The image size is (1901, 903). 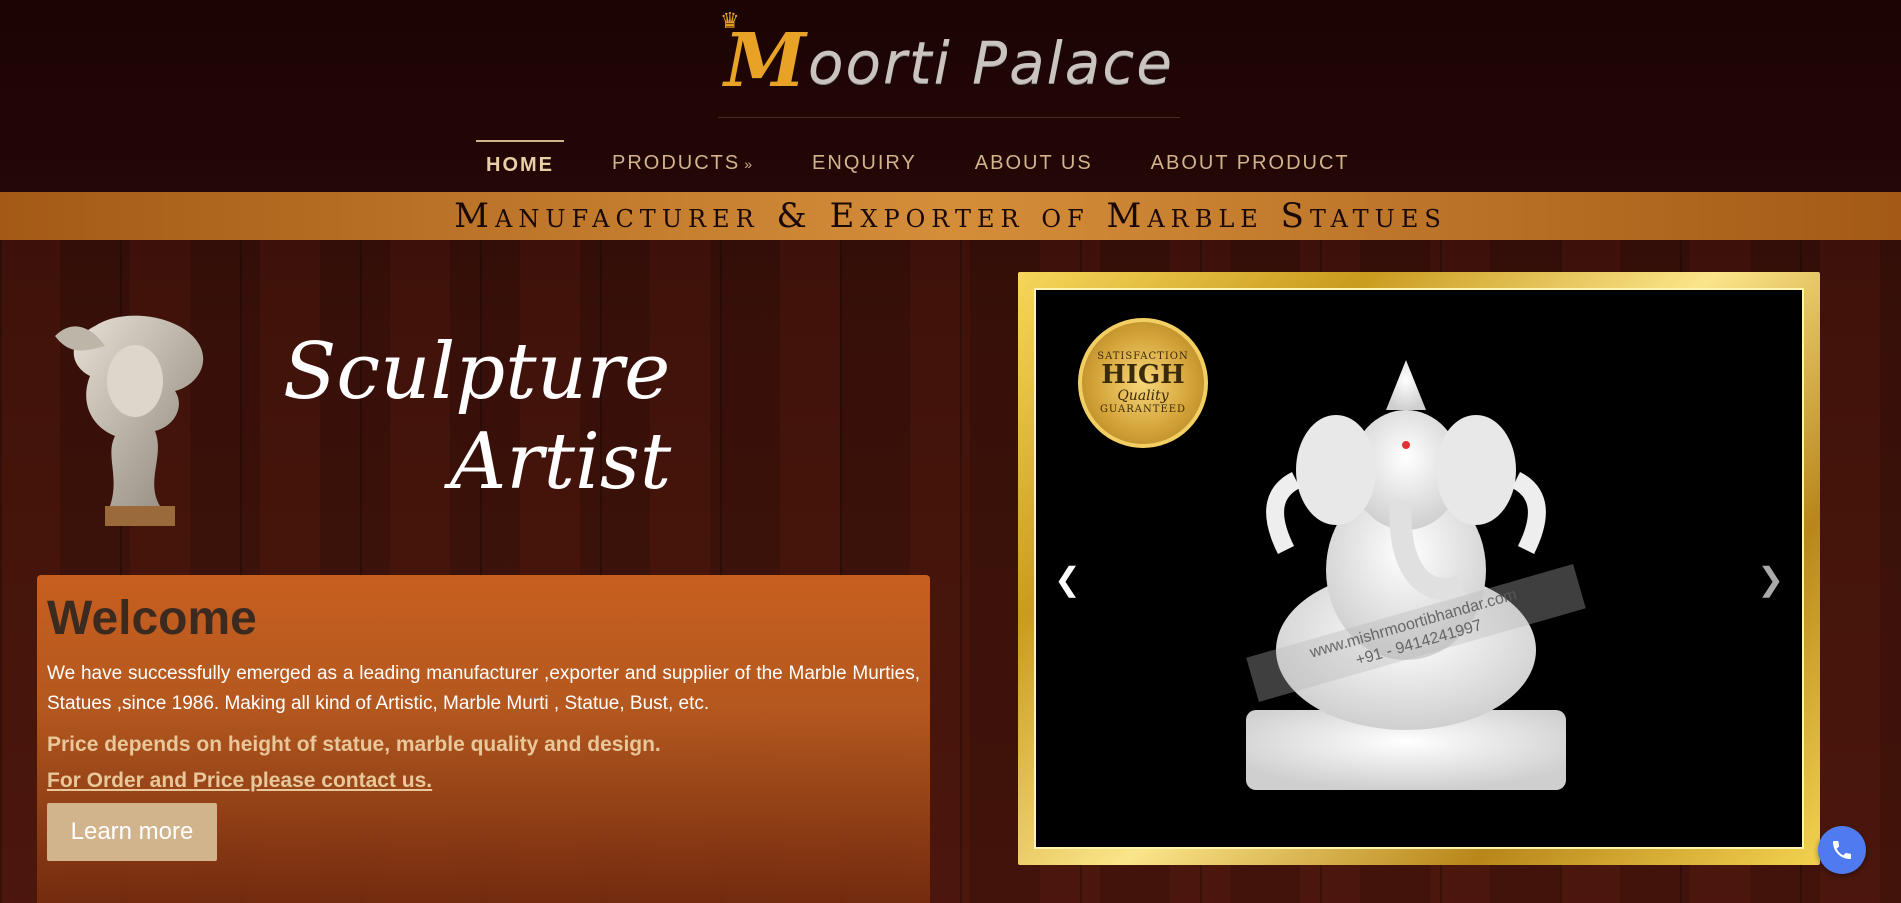 I want to click on nav-about-us: ABOUT US, so click(x=1034, y=163).